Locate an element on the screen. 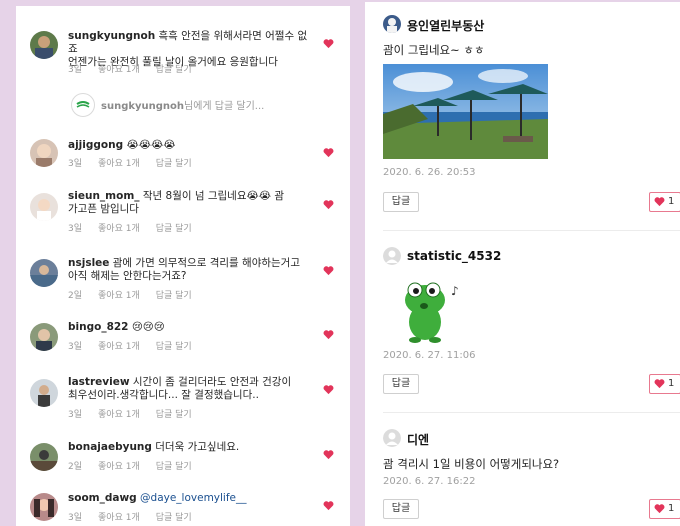 The width and height of the screenshot is (680, 526). post-author: 용인열린부동산 is located at coordinates (445, 25).